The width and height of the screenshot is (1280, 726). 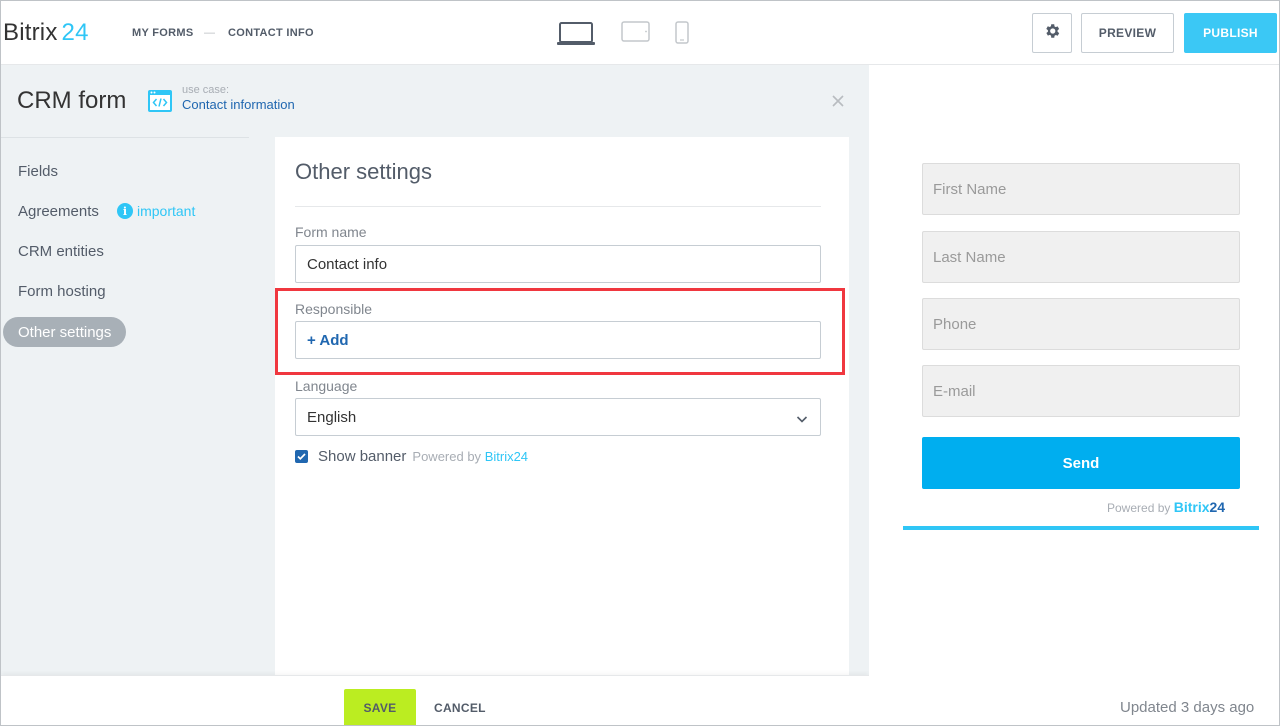 I want to click on bitrix24-logo: Bitrix 24, so click(x=46, y=33).